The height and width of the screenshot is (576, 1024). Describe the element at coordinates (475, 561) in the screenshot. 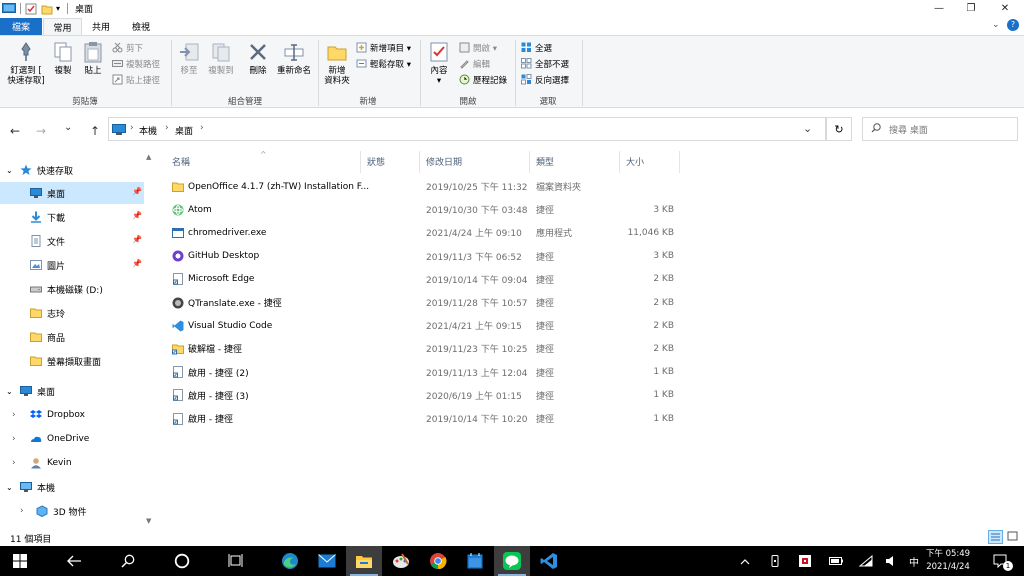

I see `taskbar-app-calendar` at that location.